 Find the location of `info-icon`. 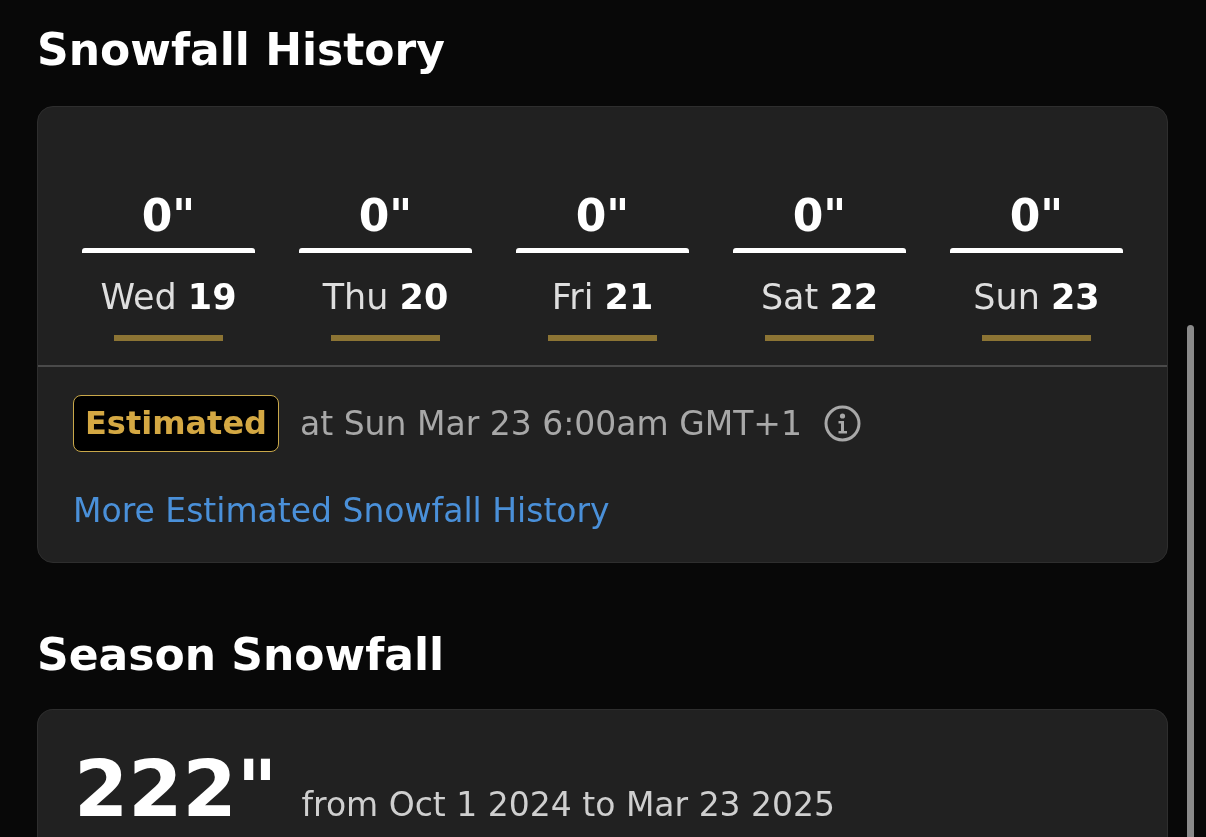

info-icon is located at coordinates (842, 423).